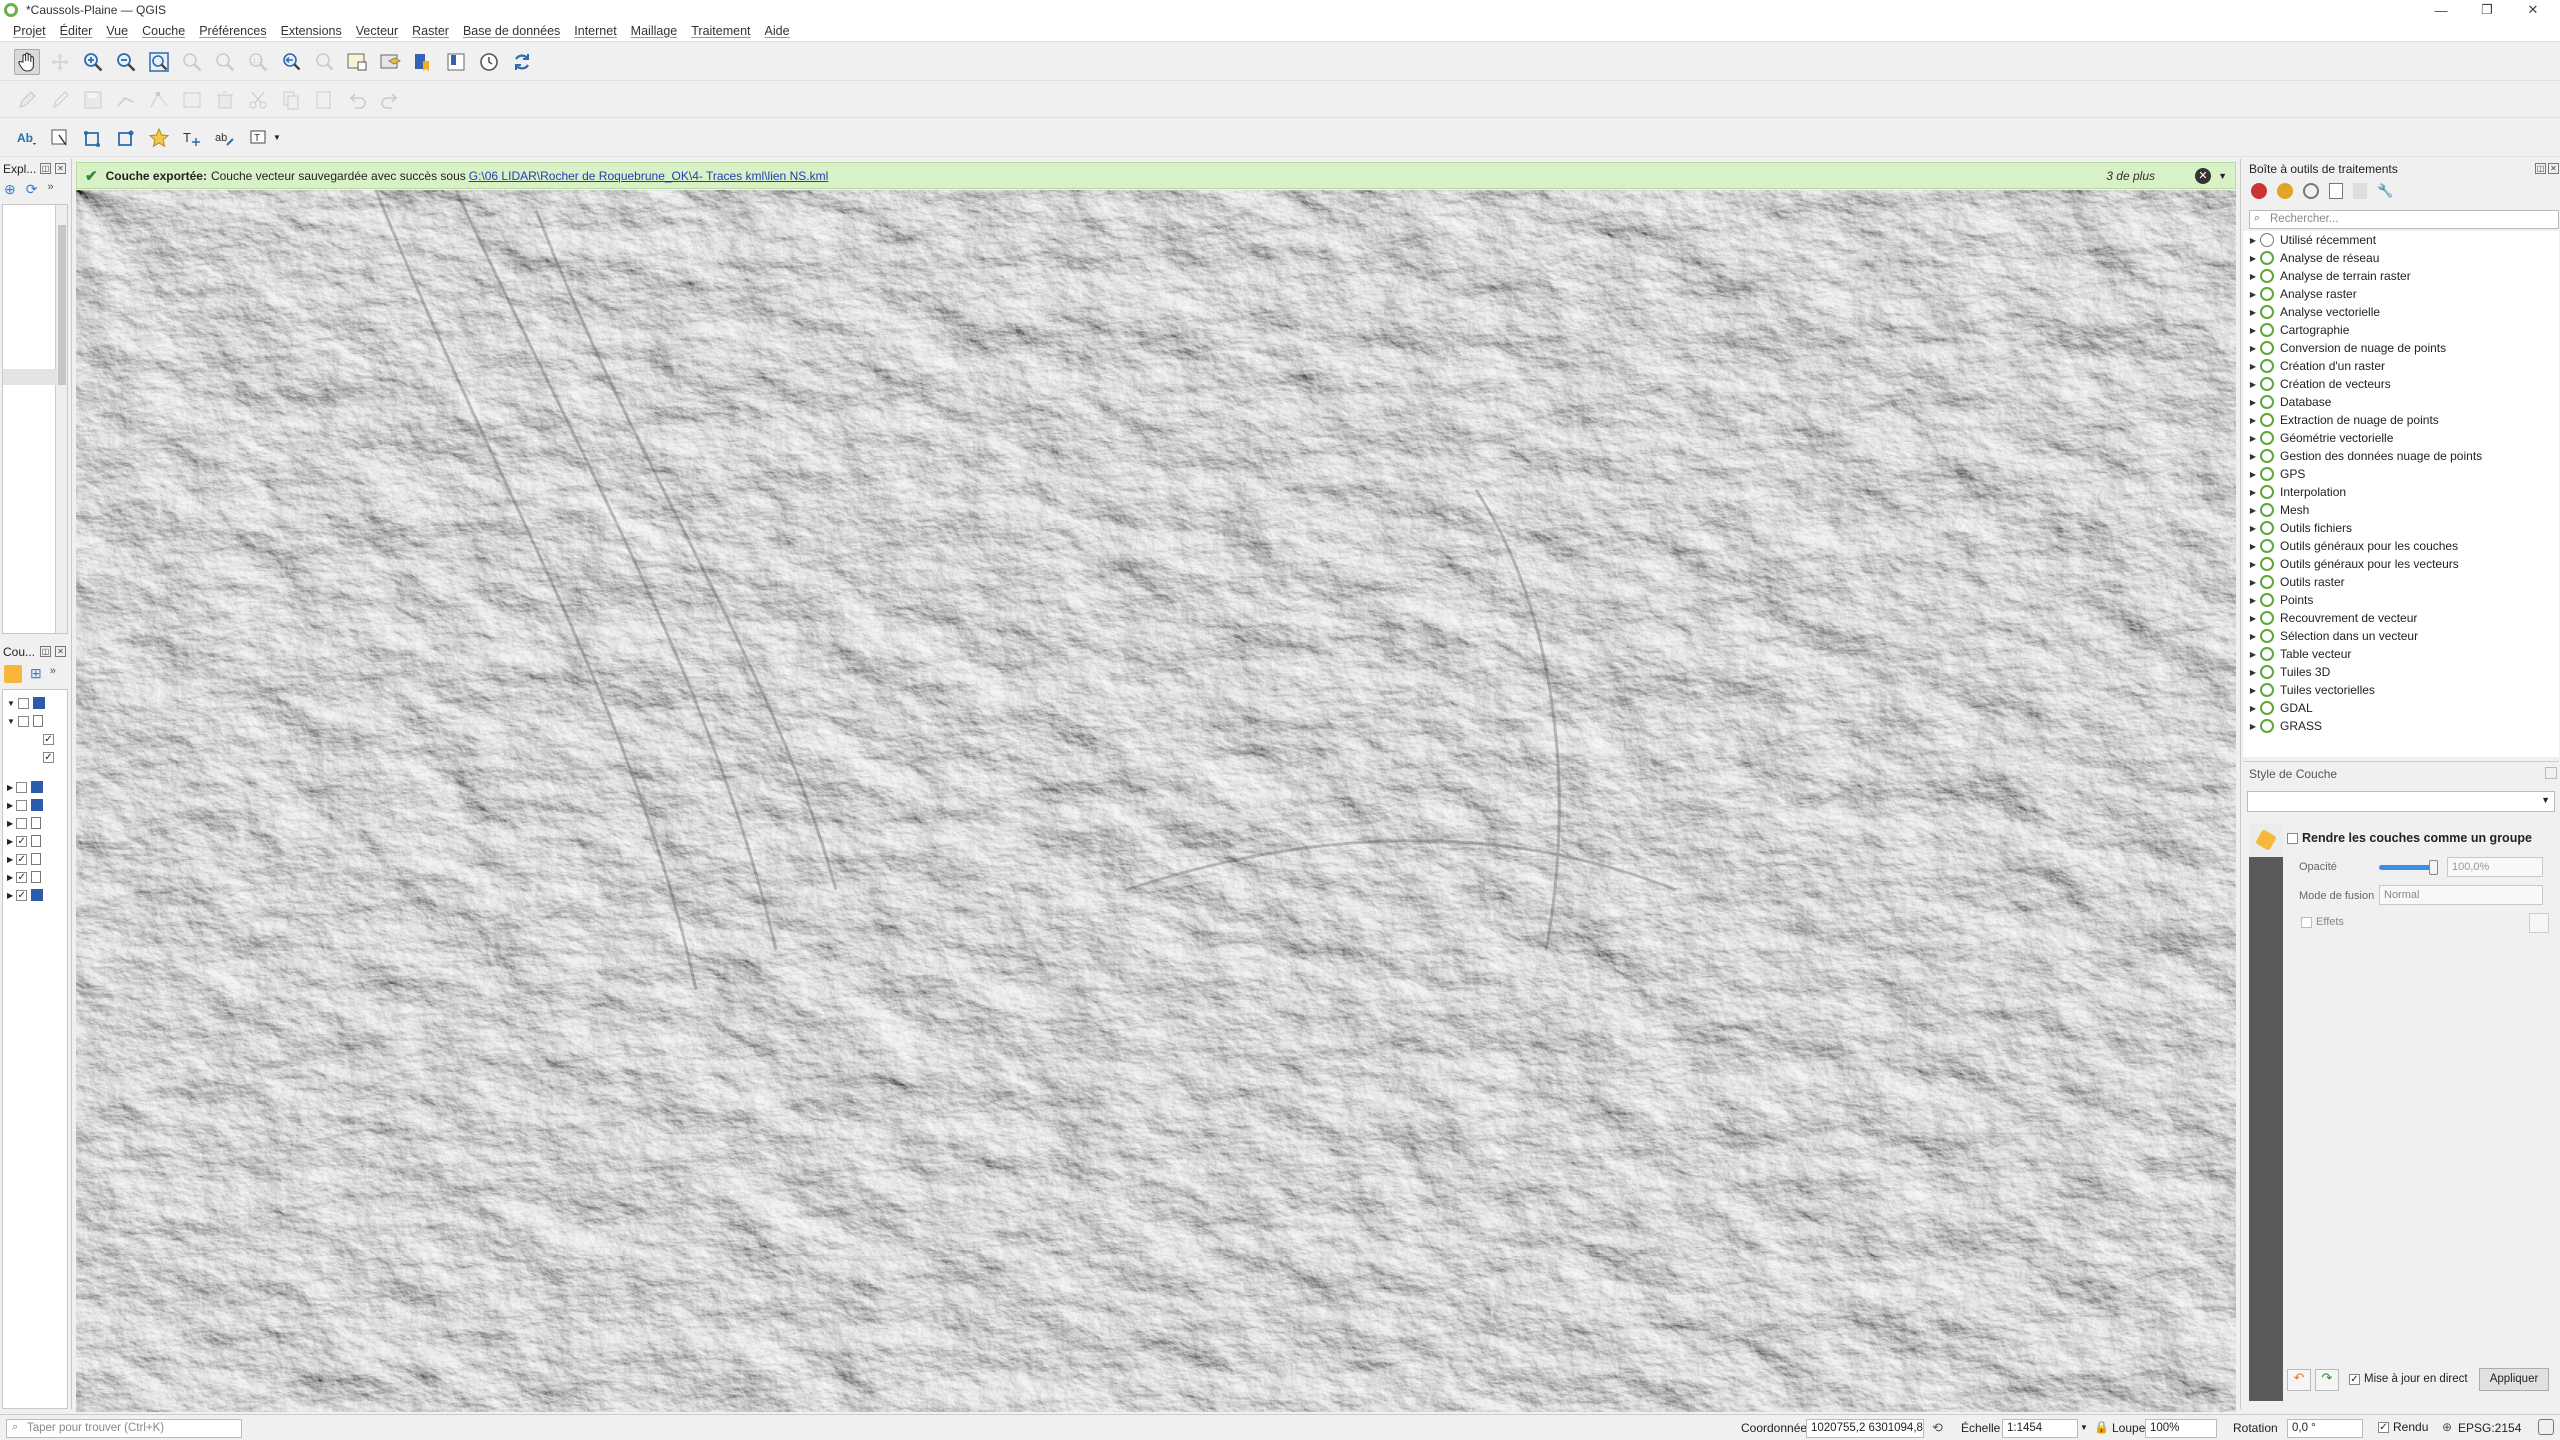 The image size is (2560, 1440). Describe the element at coordinates (60, 168) in the screenshot. I see `close-panel-button: ✕` at that location.